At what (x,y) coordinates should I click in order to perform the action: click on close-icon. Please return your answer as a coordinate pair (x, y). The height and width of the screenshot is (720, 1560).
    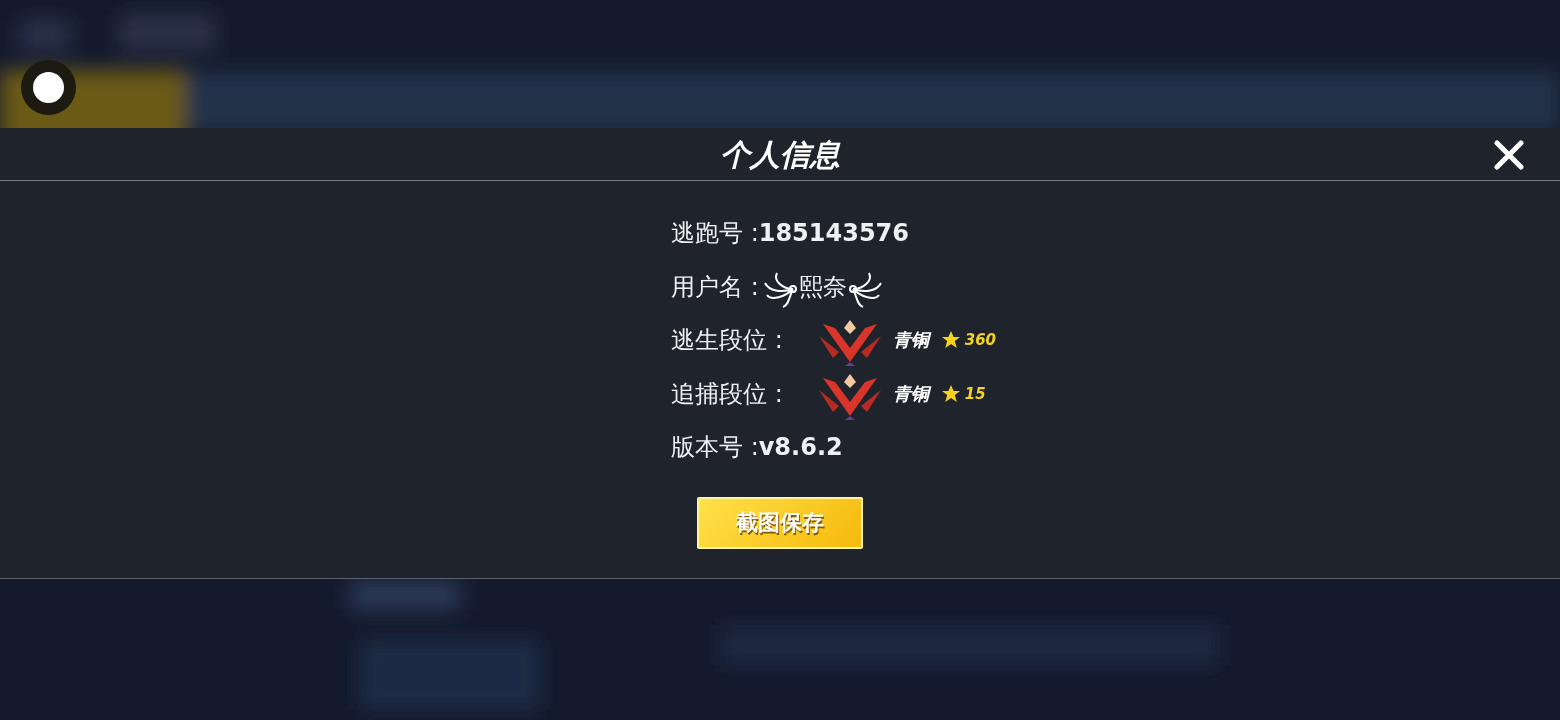
    Looking at the image, I should click on (1509, 155).